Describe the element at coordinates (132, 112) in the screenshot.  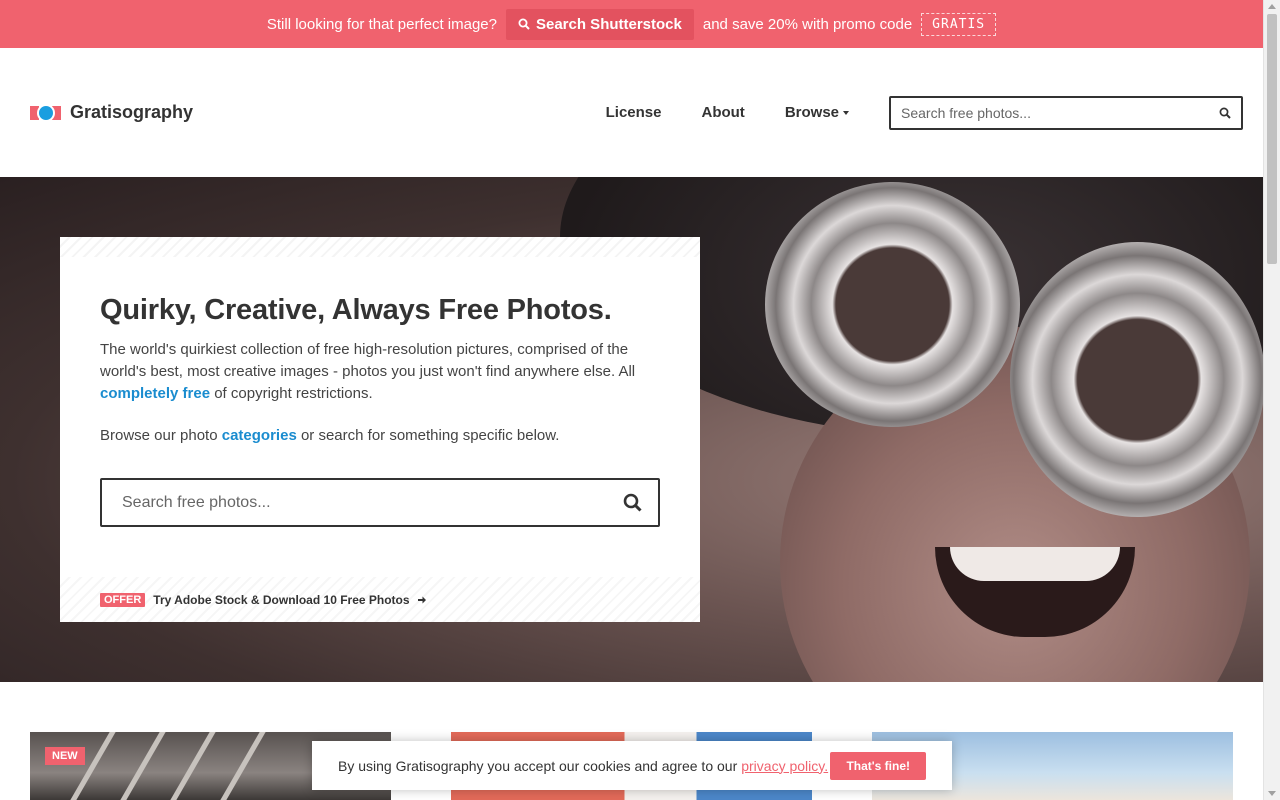
I see `logo-text: Gratisography` at that location.